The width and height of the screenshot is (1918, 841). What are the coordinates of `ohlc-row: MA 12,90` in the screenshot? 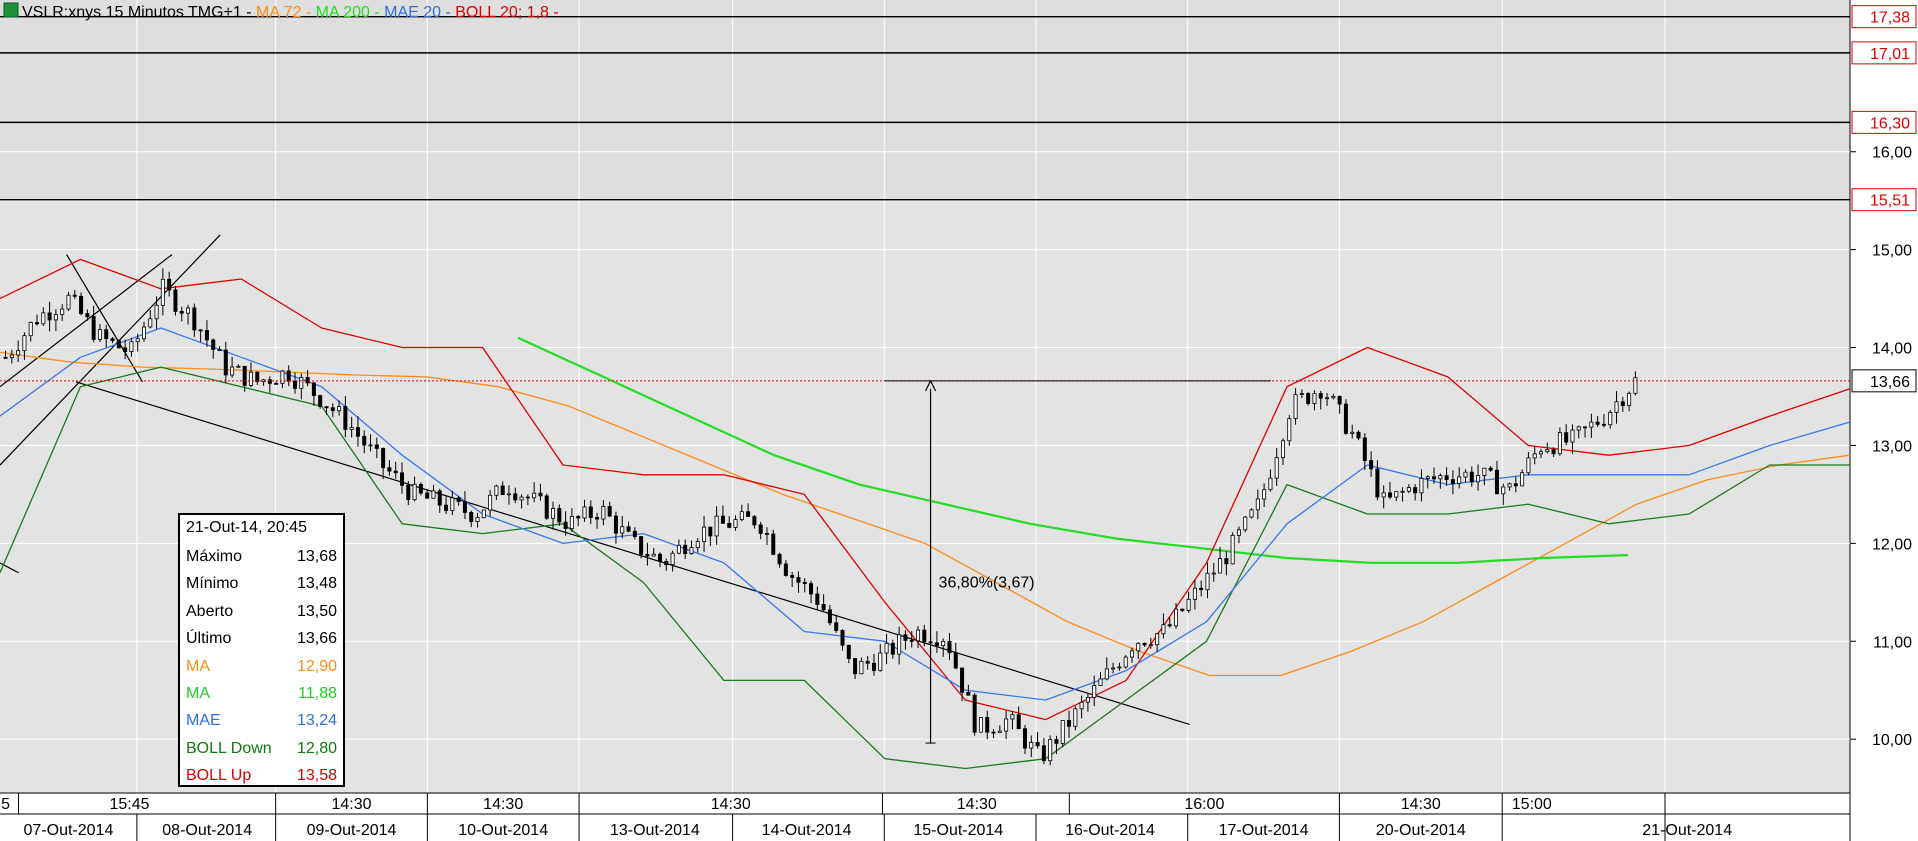 It's located at (261, 666).